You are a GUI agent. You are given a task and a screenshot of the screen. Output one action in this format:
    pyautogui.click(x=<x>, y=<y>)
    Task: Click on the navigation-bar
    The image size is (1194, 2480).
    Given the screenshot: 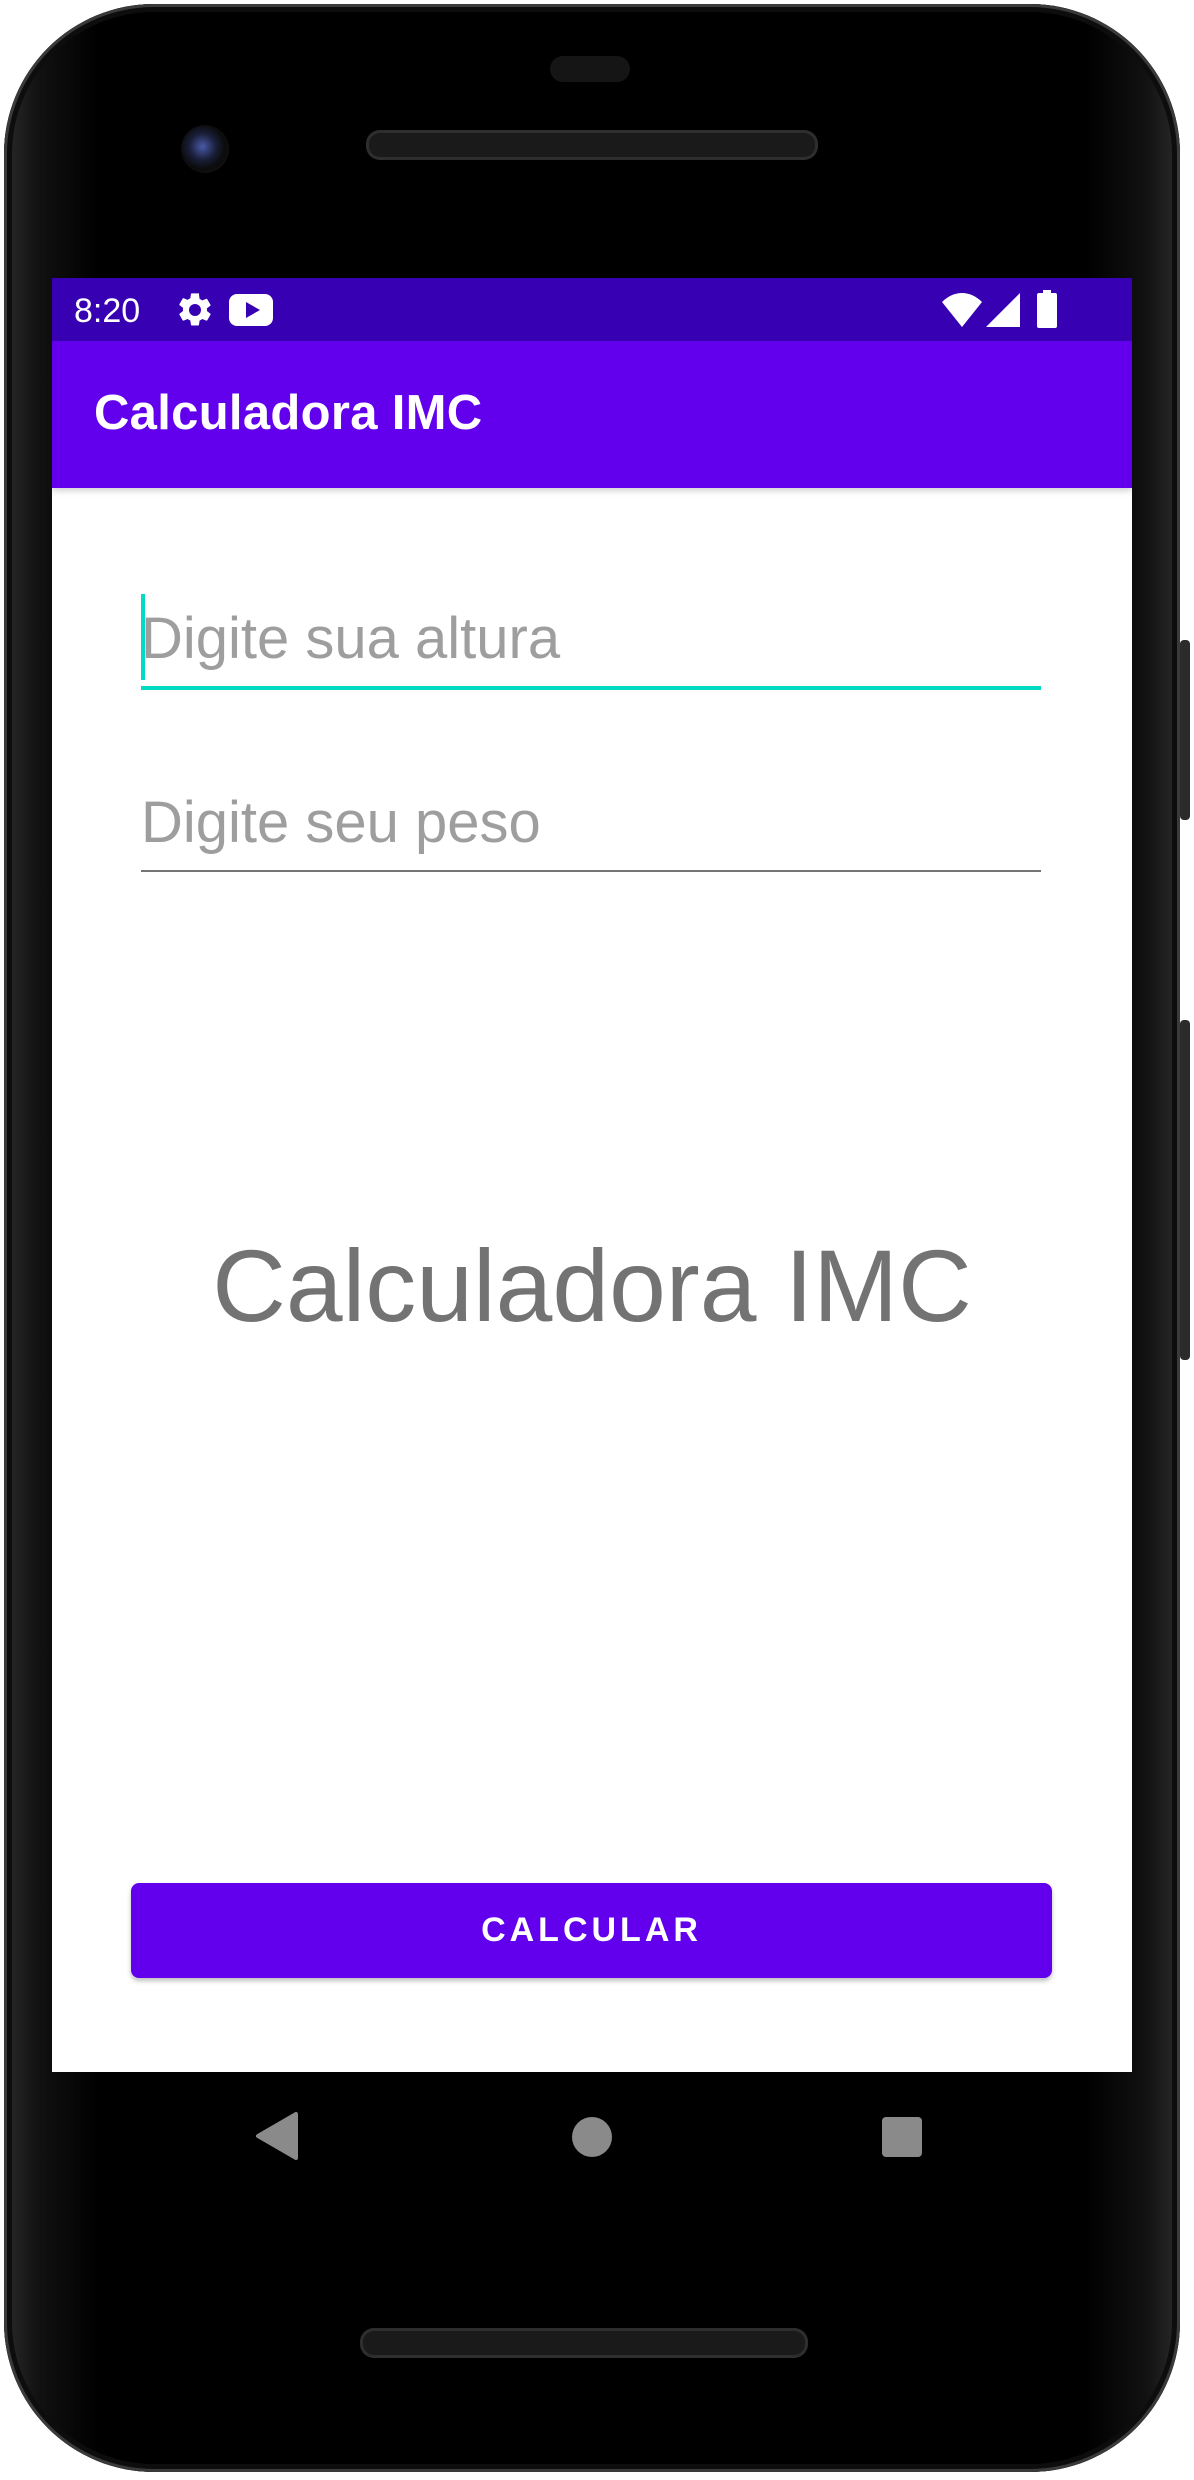 What is the action you would take?
    pyautogui.click(x=597, y=2137)
    